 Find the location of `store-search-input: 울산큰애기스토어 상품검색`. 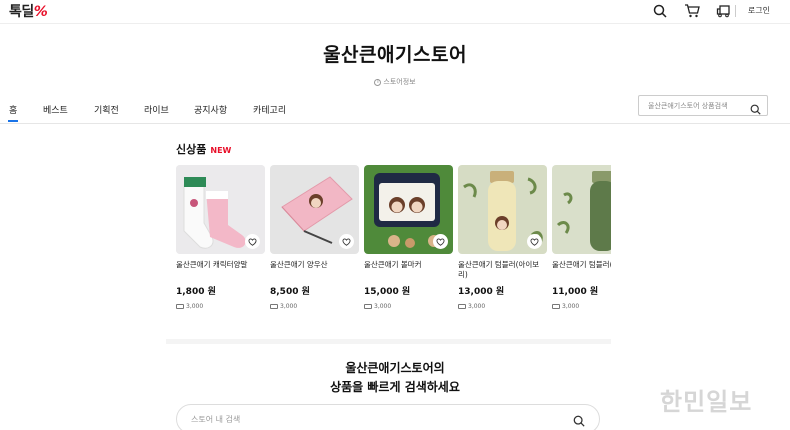

store-search-input: 울산큰애기스토어 상품검색 is located at coordinates (703, 105).